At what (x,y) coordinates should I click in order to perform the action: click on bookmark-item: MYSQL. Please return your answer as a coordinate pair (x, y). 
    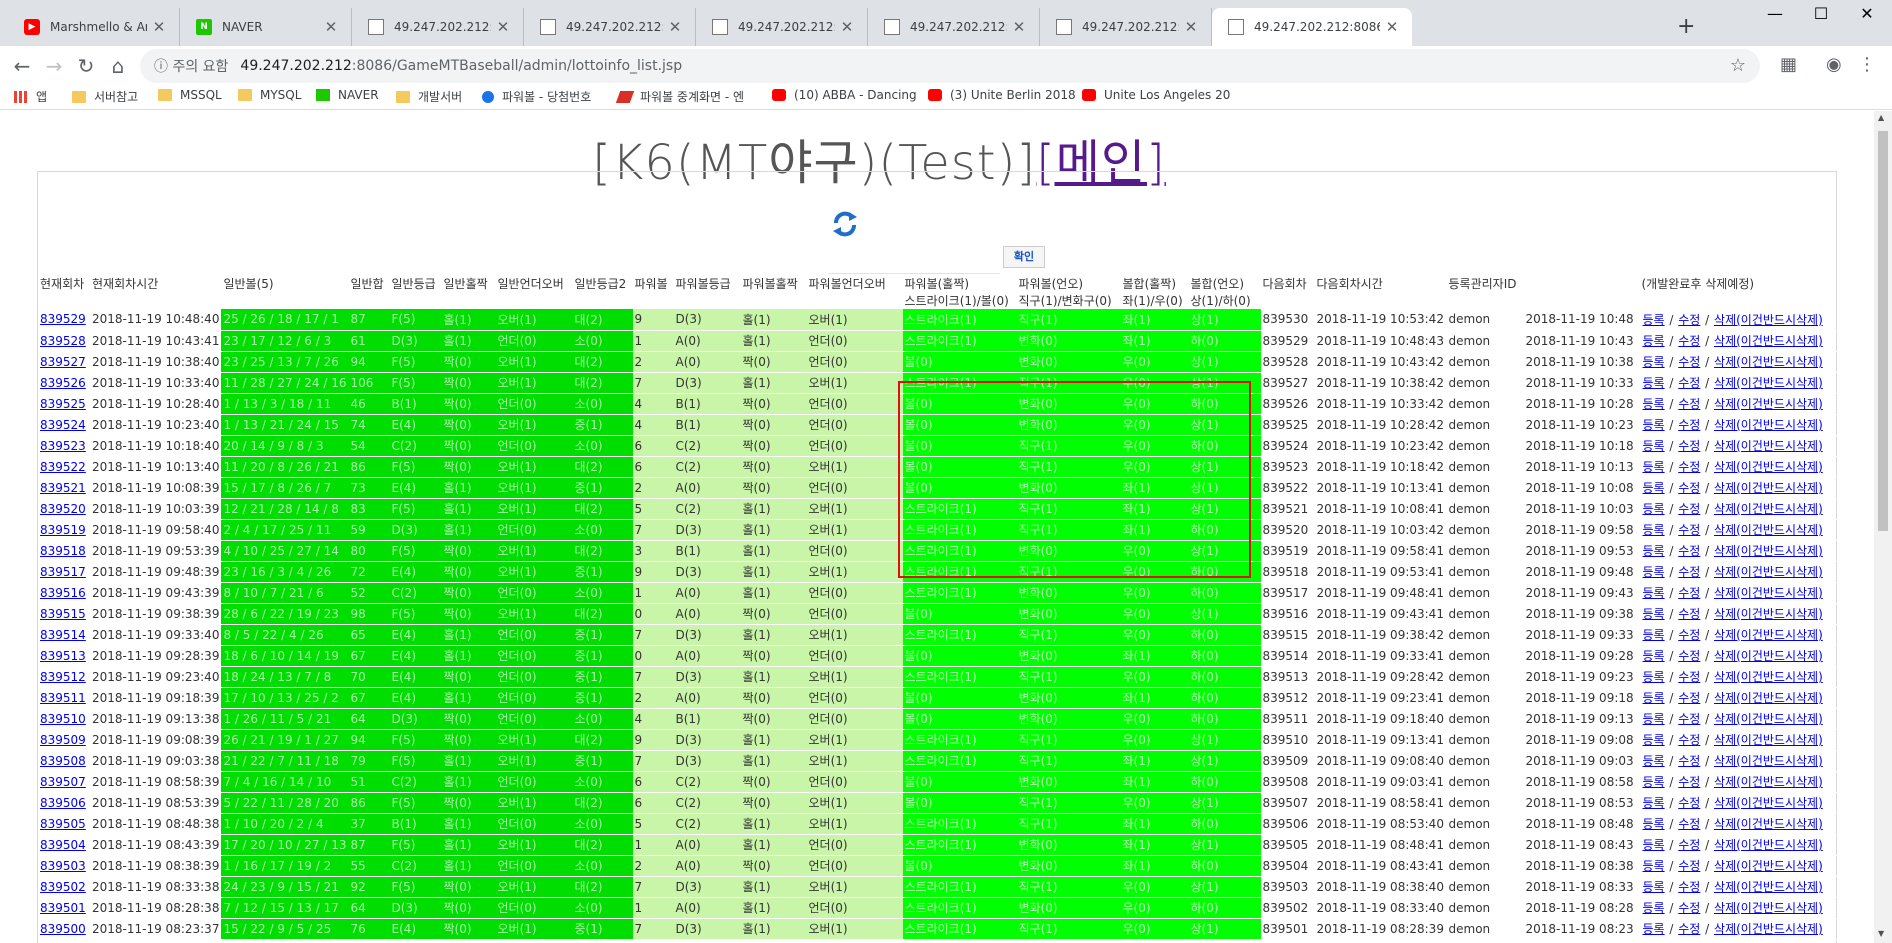
    Looking at the image, I should click on (269, 95).